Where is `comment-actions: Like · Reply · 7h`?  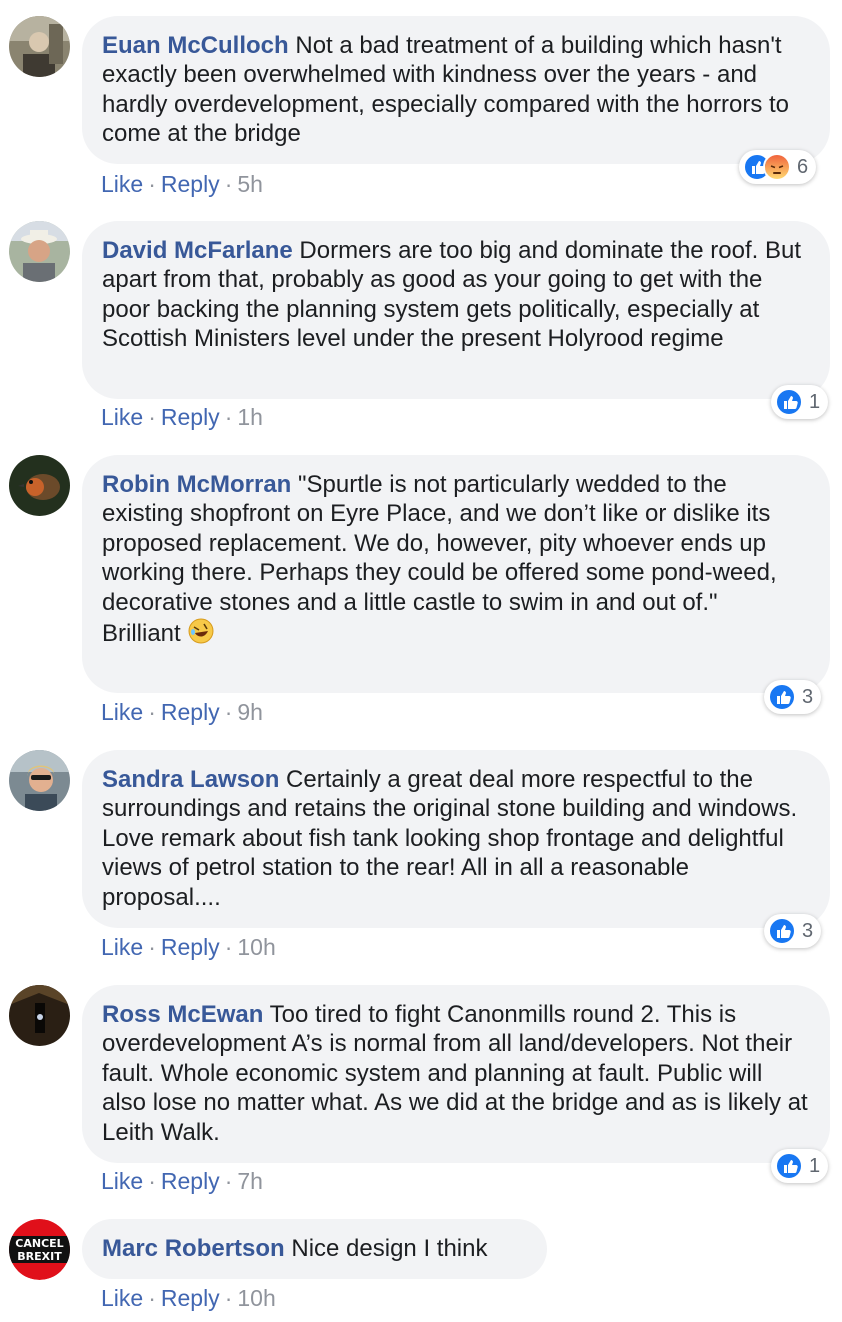
comment-actions: Like · Reply · 7h is located at coordinates (182, 1181).